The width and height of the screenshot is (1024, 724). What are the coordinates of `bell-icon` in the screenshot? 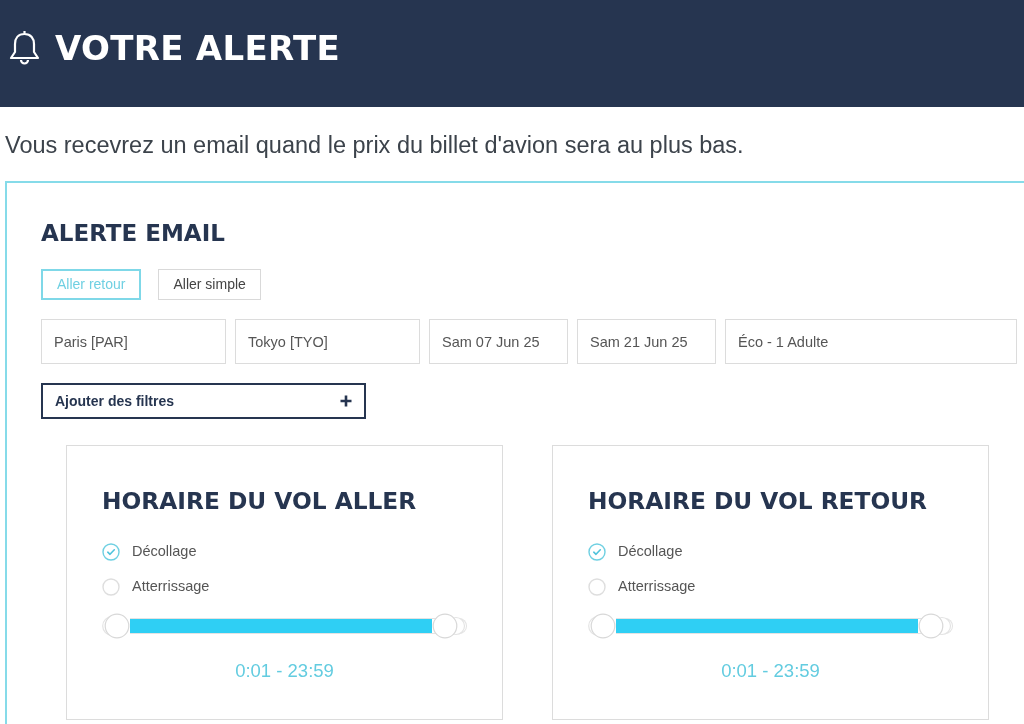 It's located at (24, 47).